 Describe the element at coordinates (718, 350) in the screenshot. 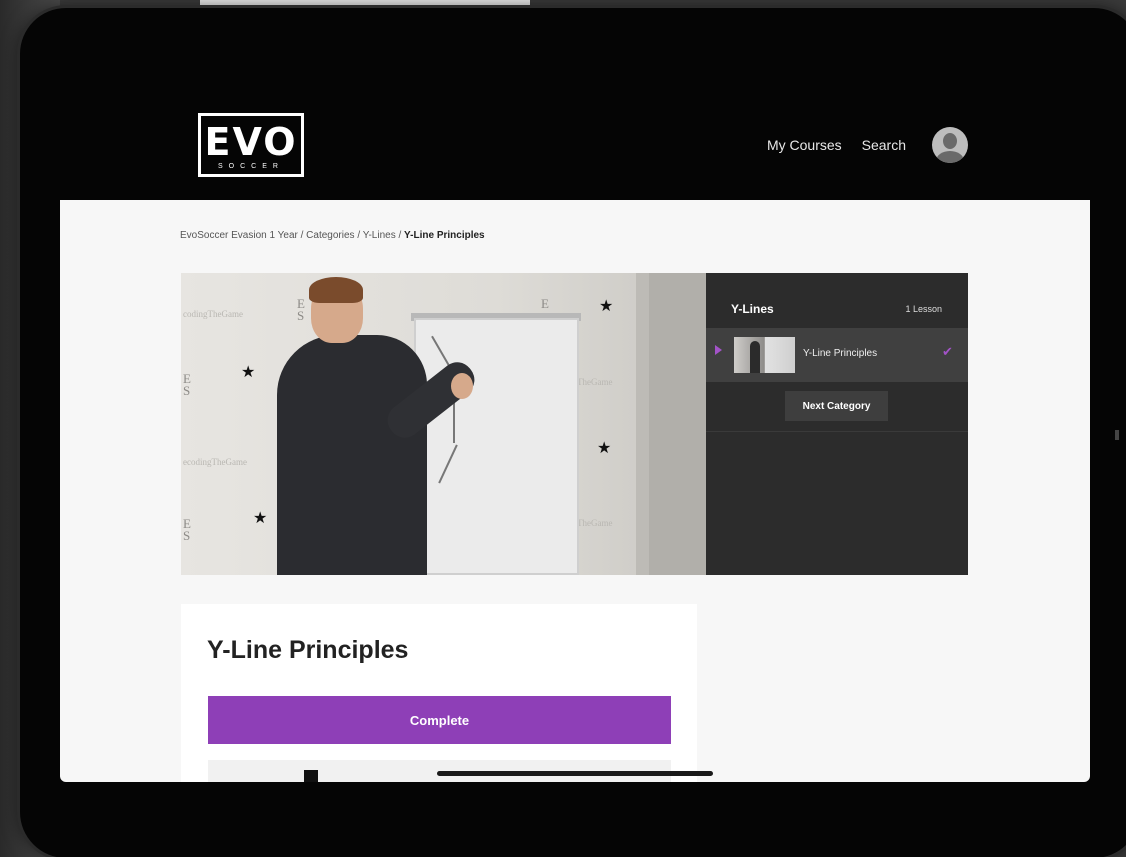

I see `play-arrow-icon` at that location.